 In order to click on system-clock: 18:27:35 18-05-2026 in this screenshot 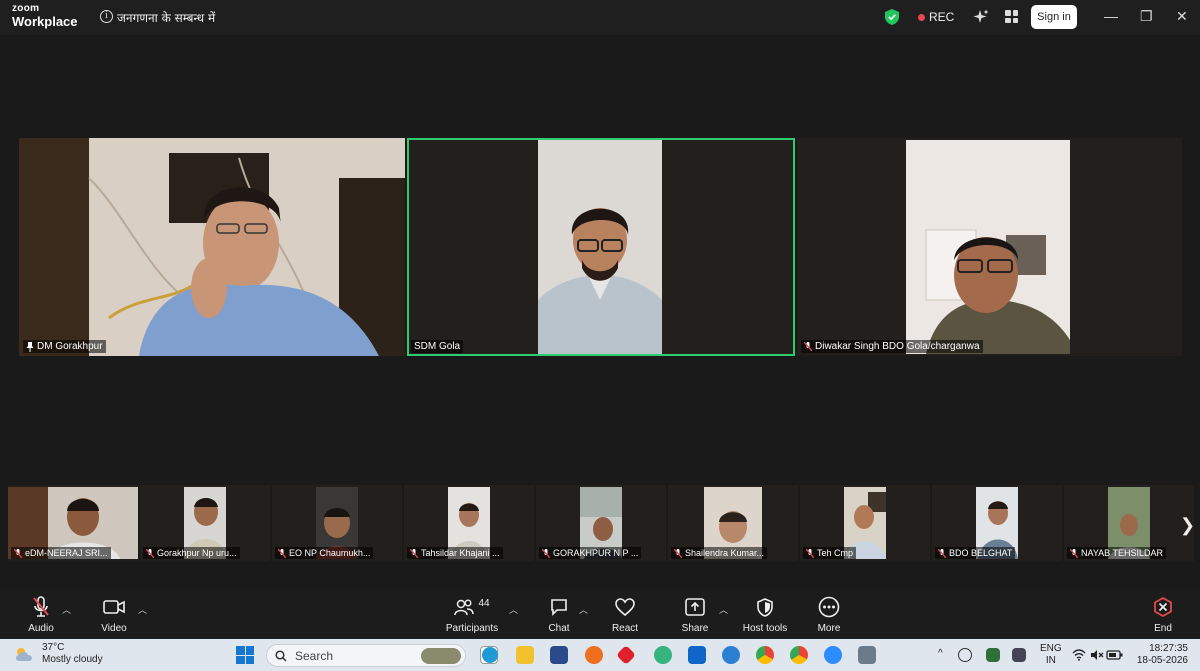, I will do `click(1154, 655)`.